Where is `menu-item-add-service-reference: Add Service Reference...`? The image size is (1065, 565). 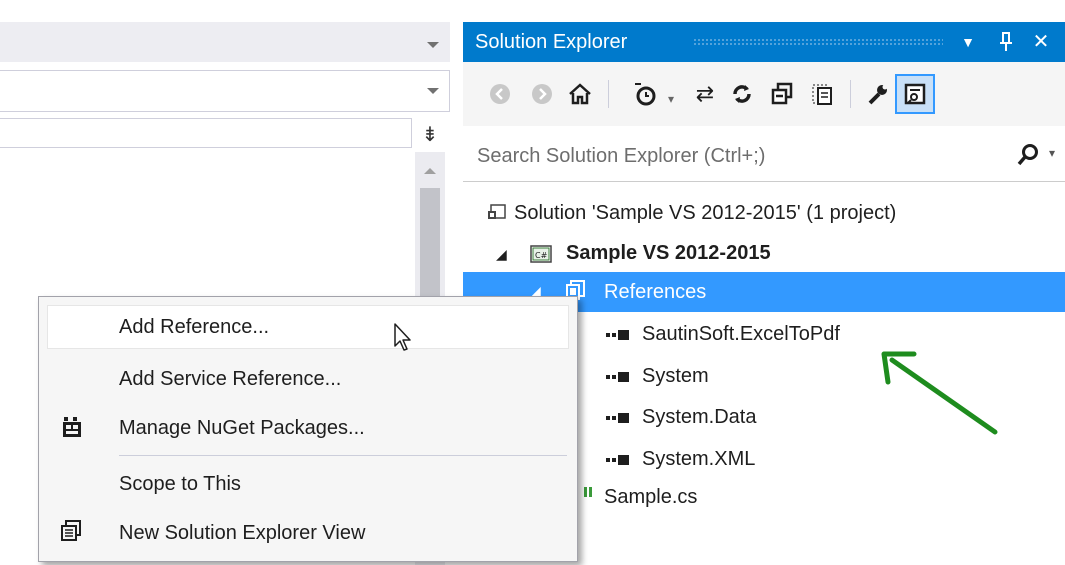
menu-item-add-service-reference: Add Service Reference... is located at coordinates (230, 379).